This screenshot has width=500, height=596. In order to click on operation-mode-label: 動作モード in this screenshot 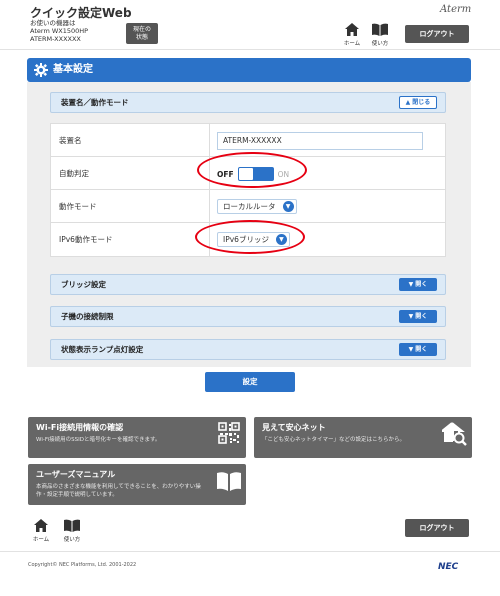, I will do `click(78, 206)`.